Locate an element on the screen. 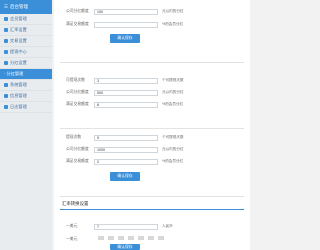  form-row: 公司分红额度 500 元以内的分红 is located at coordinates (125, 92).